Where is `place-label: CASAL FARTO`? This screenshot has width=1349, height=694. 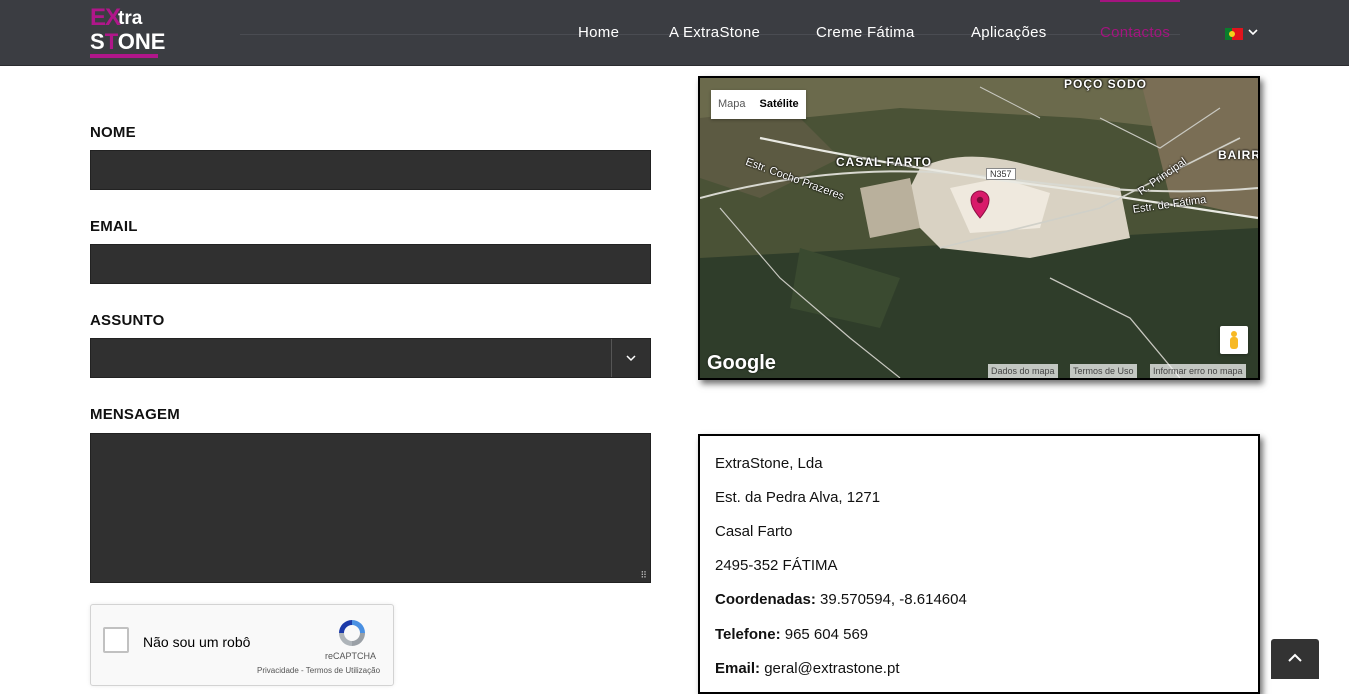
place-label: CASAL FARTO is located at coordinates (884, 162).